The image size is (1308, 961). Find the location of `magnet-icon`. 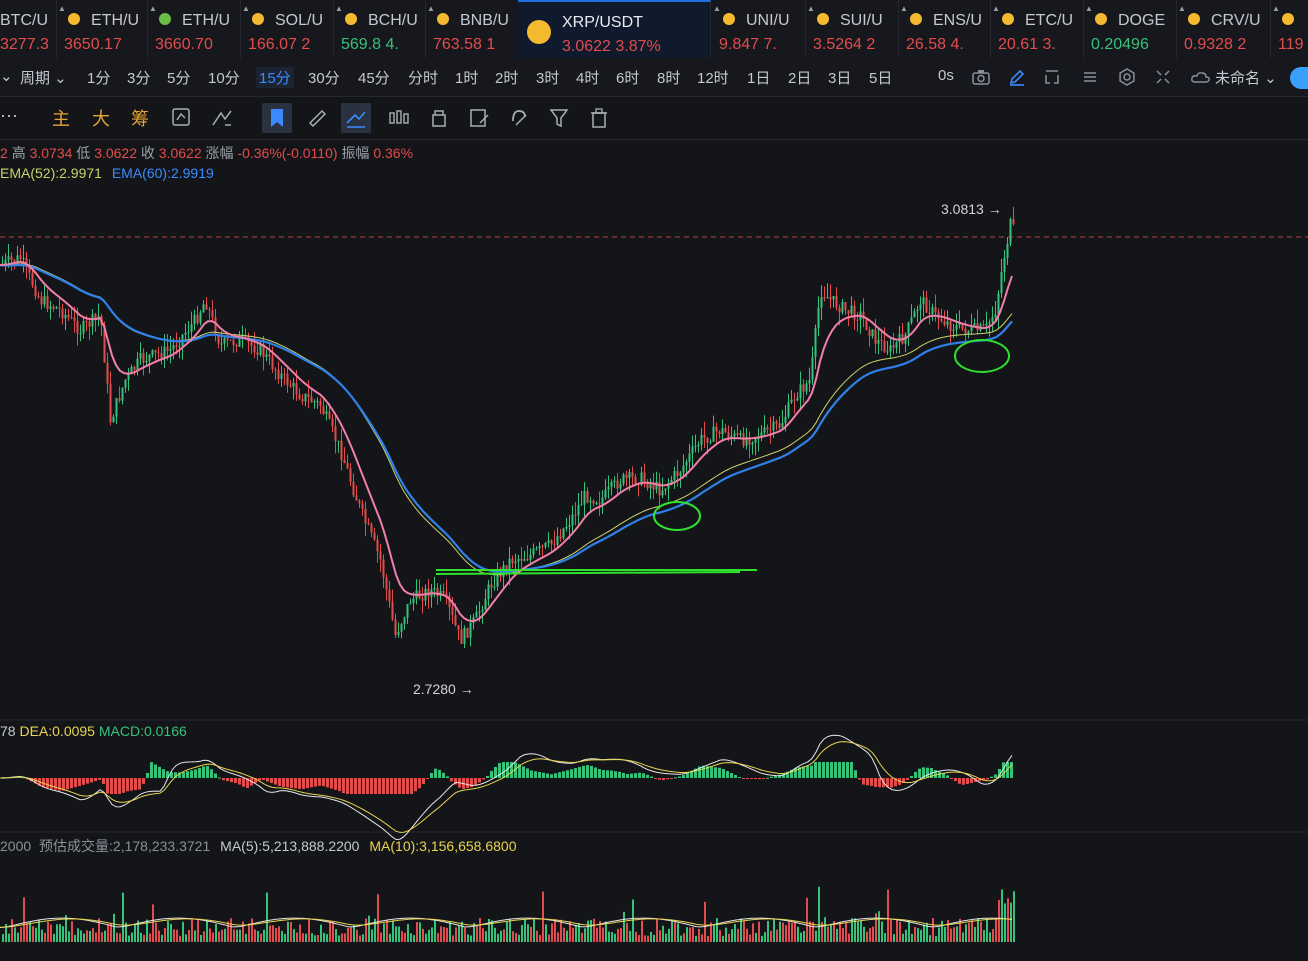

magnet-icon is located at coordinates (519, 118).